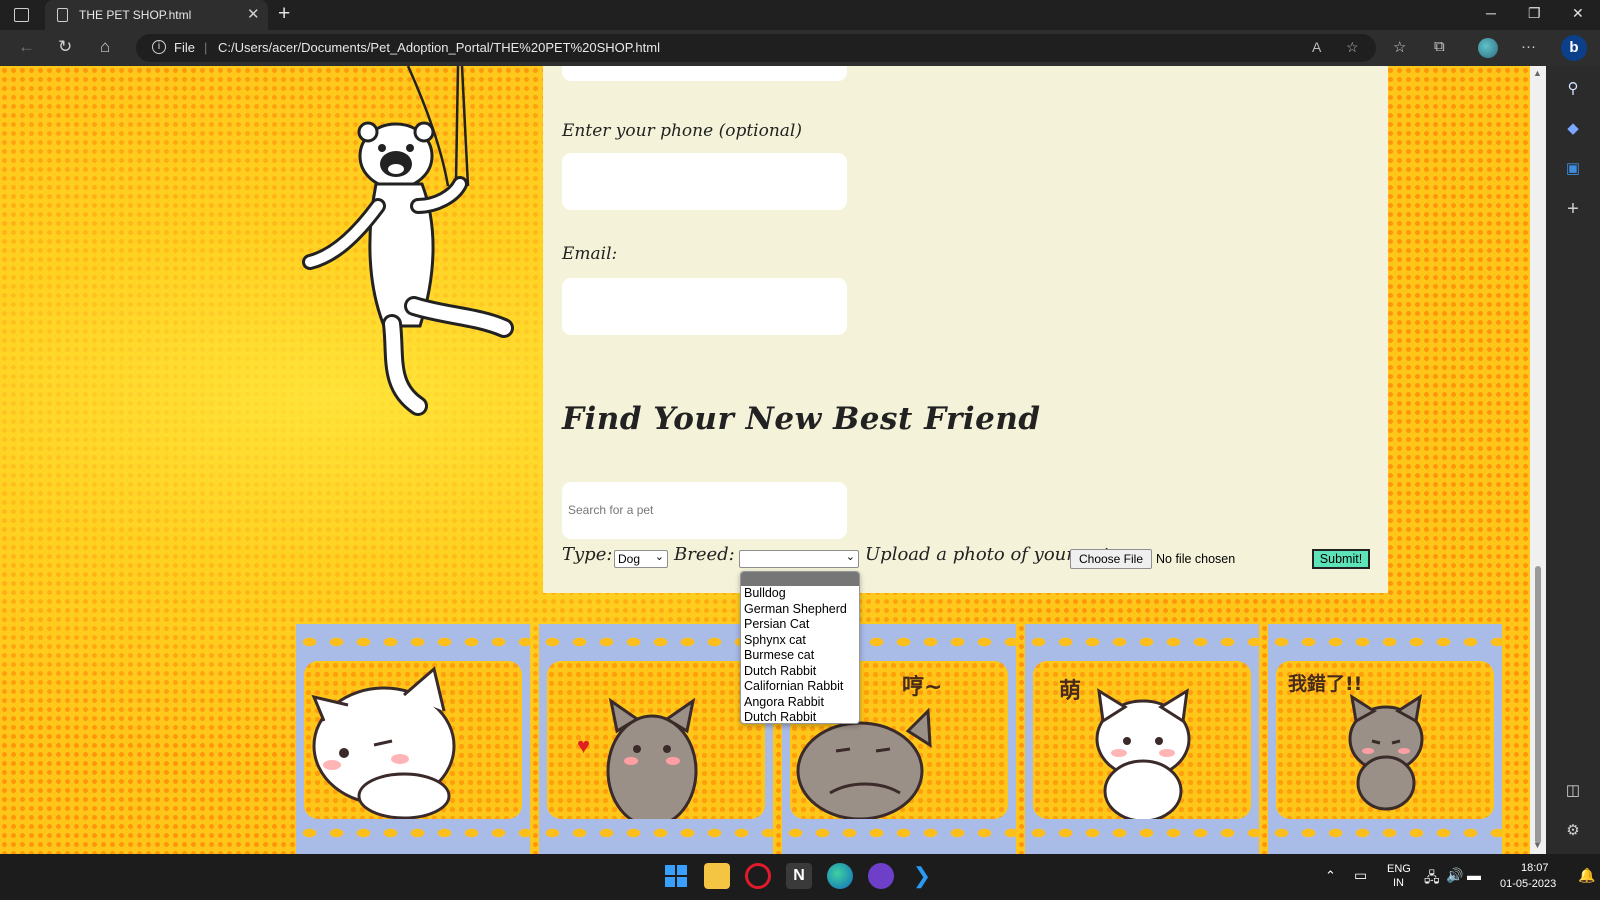 Image resolution: width=1600 pixels, height=900 pixels. I want to click on vscode-icon: ❯, so click(922, 876).